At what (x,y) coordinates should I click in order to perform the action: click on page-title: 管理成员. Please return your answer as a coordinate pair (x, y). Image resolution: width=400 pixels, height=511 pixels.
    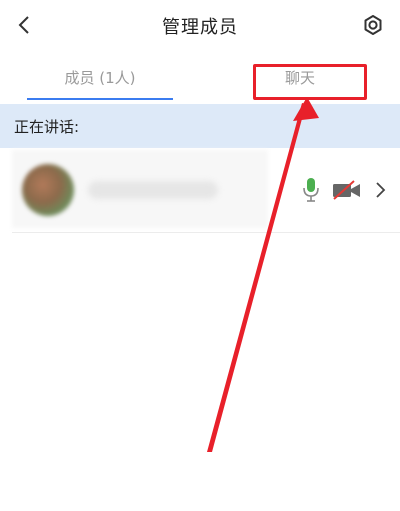
    Looking at the image, I should click on (200, 27).